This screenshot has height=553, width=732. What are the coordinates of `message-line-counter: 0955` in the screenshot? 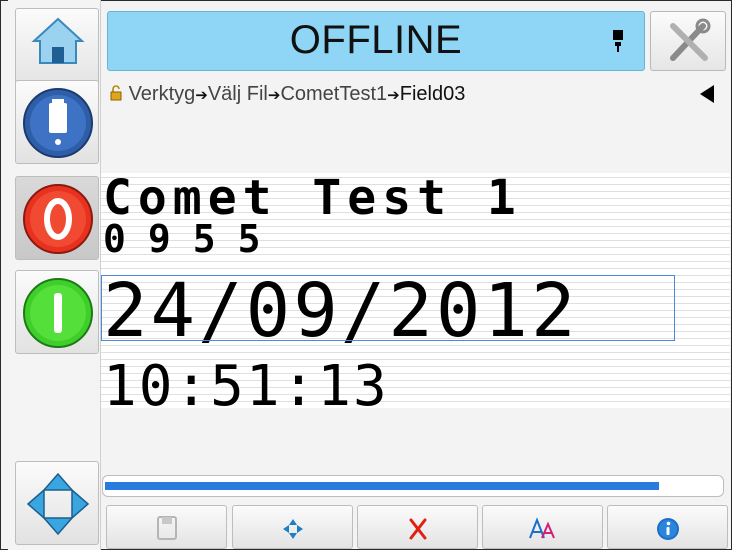 It's located at (193, 239).